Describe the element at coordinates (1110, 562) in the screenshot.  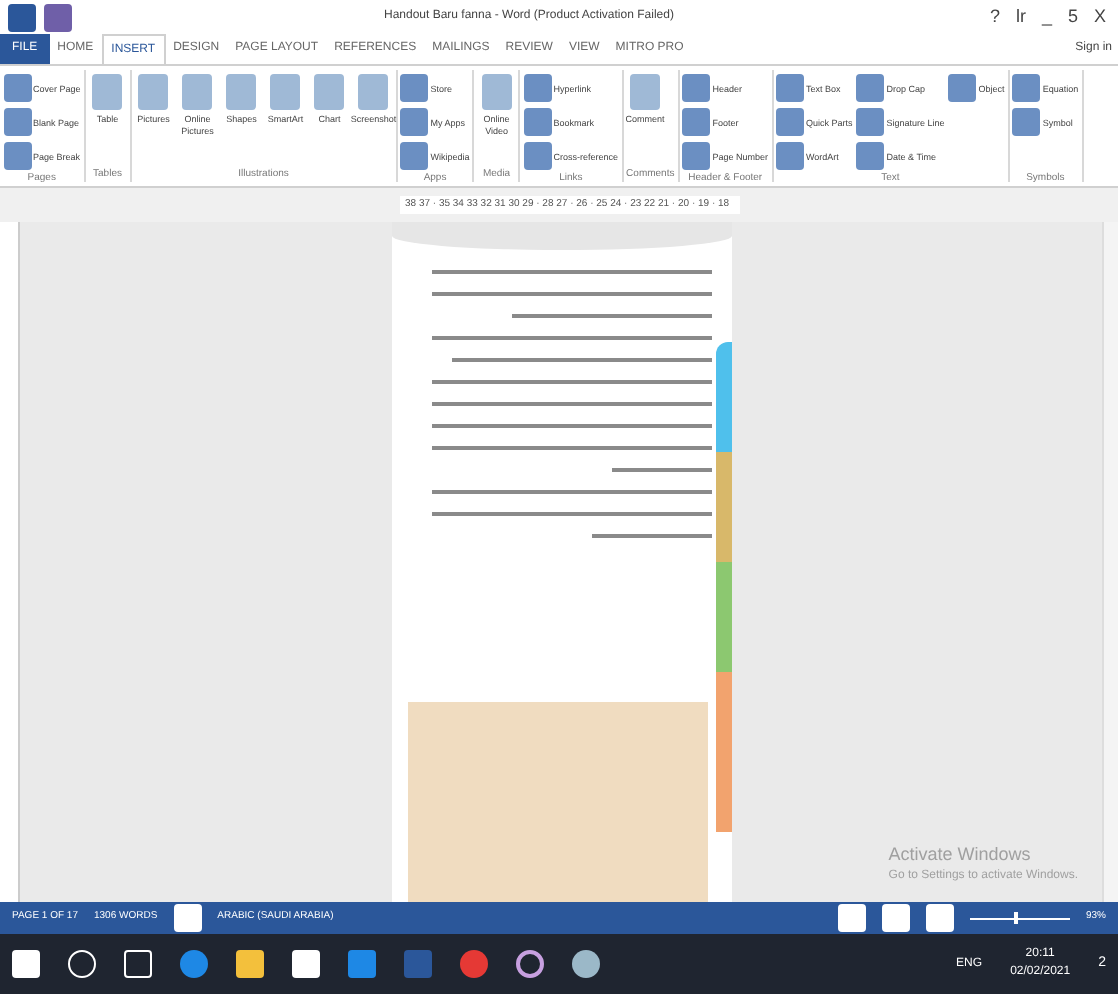
I see `scrollbar` at that location.